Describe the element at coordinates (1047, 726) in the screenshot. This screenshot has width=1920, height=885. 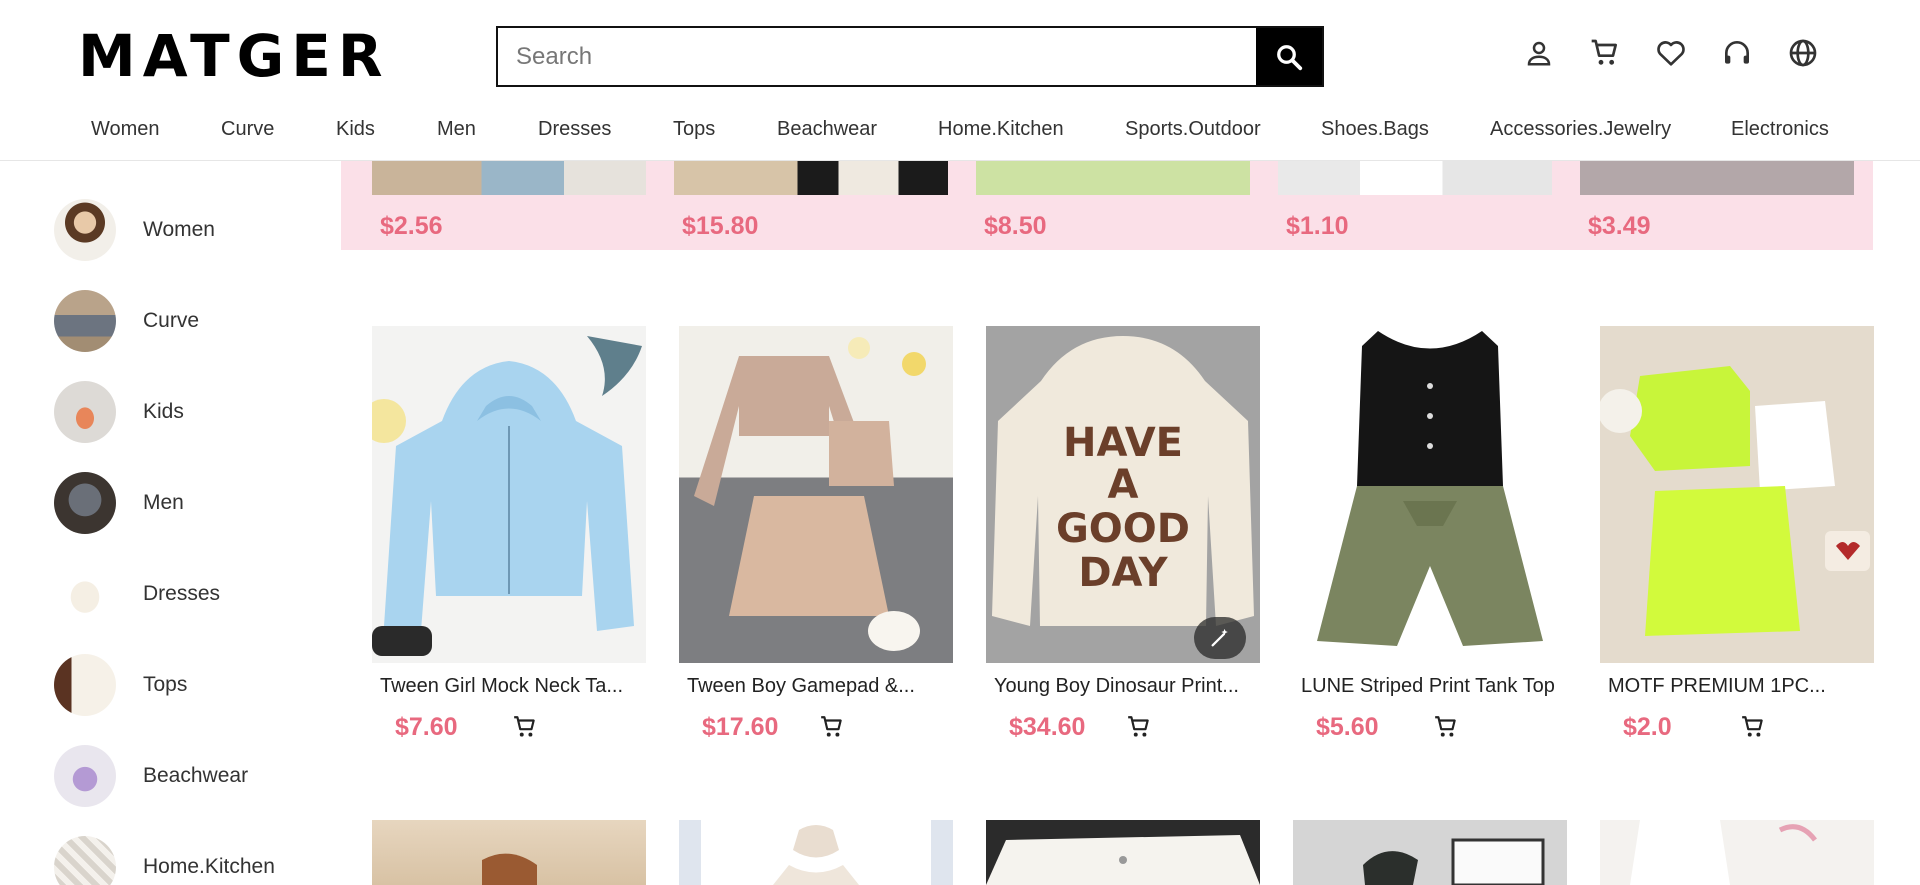
I see `product-price: $34.60` at that location.